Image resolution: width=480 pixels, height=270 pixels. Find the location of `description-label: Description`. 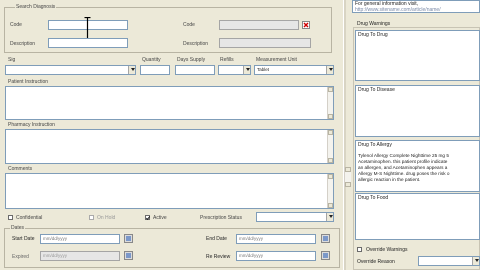

description-label: Description is located at coordinates (23, 44).